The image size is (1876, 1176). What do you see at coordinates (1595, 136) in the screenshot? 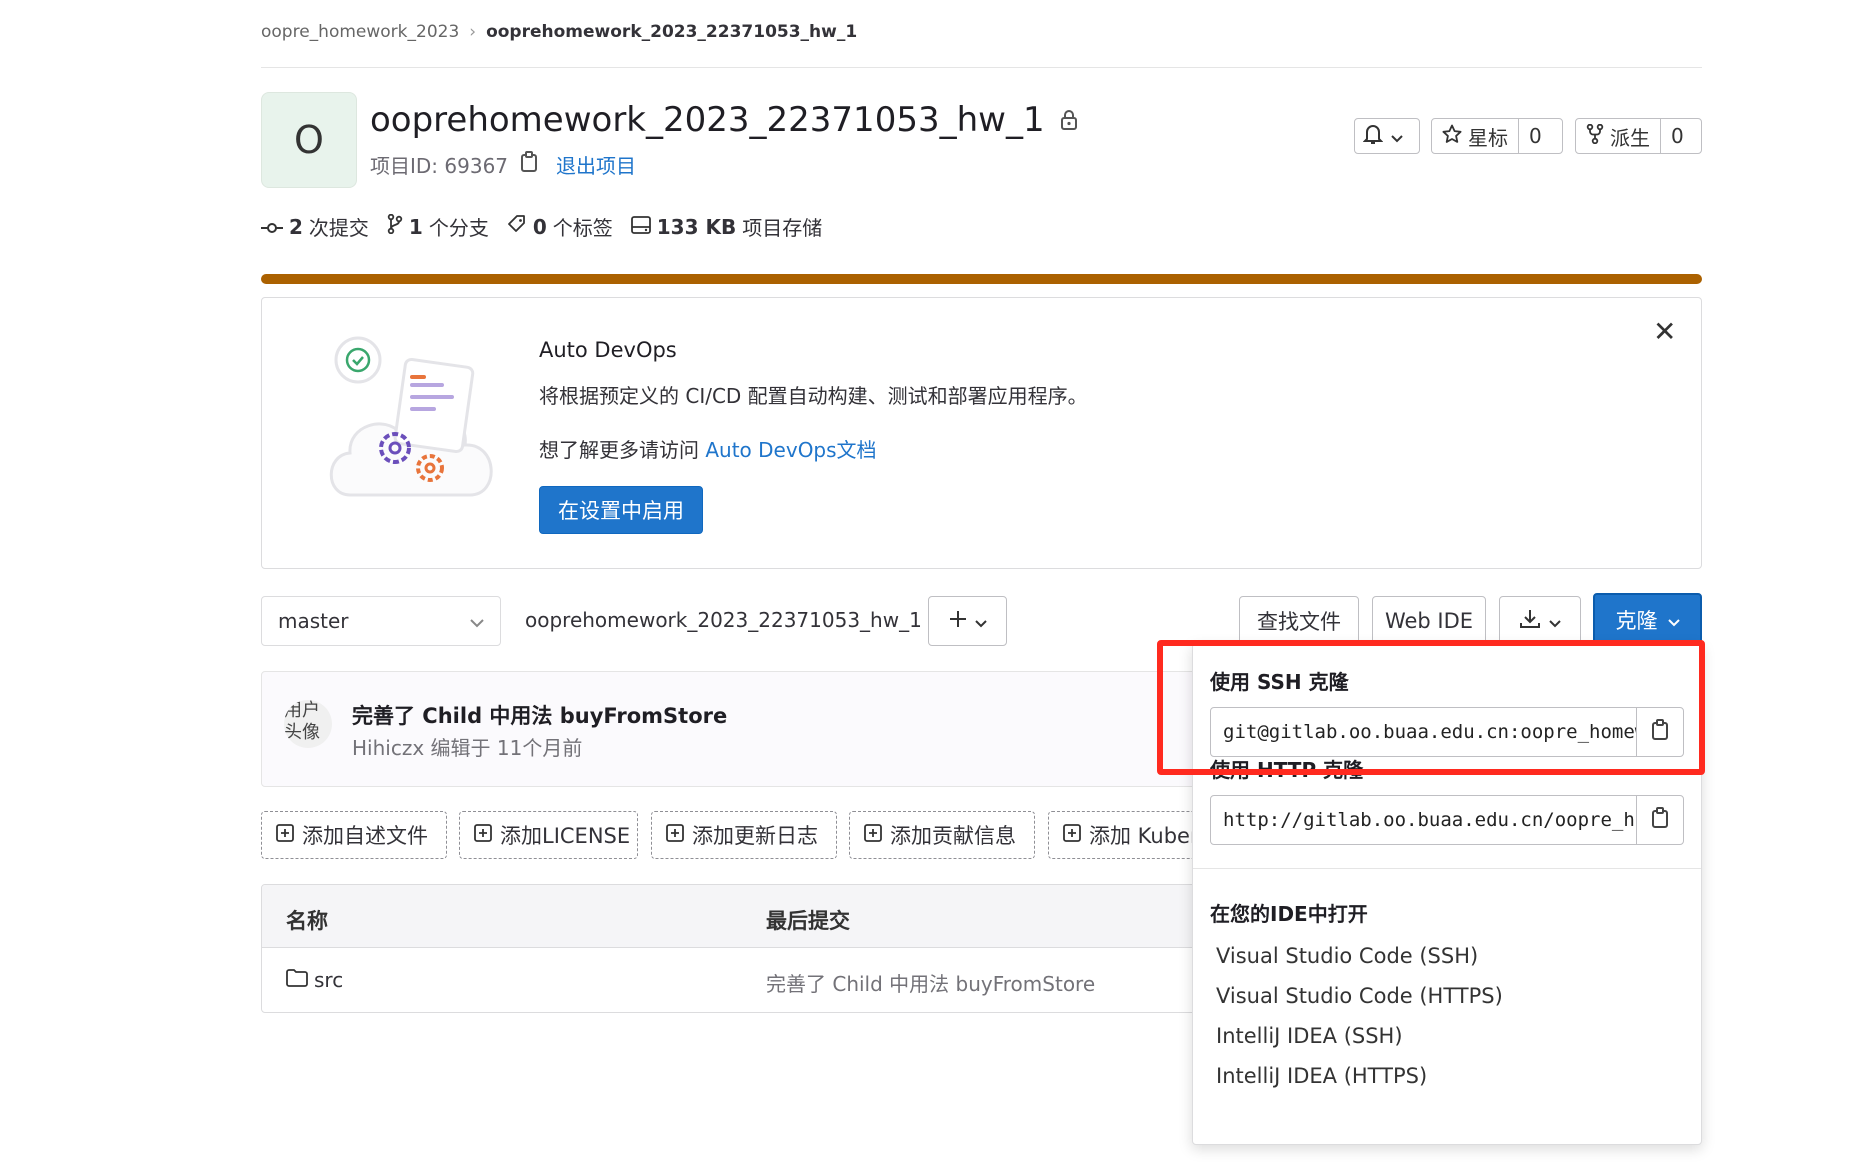
I see `fork-icon` at bounding box center [1595, 136].